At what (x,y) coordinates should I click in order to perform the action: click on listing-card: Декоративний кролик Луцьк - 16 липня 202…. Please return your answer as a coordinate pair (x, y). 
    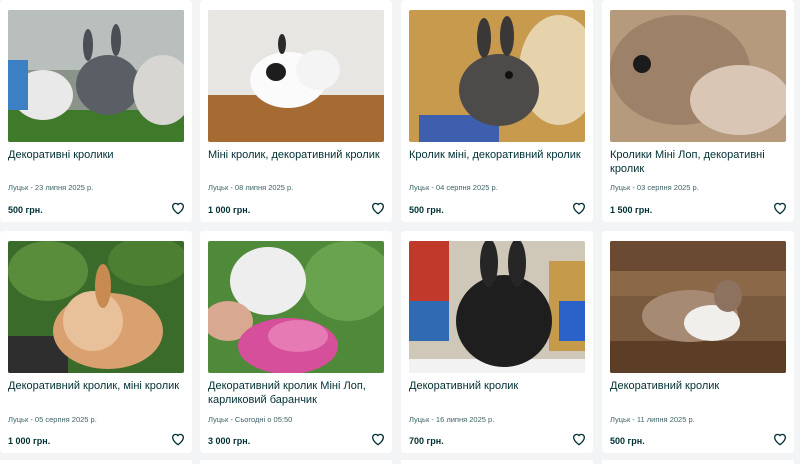
    Looking at the image, I should click on (497, 342).